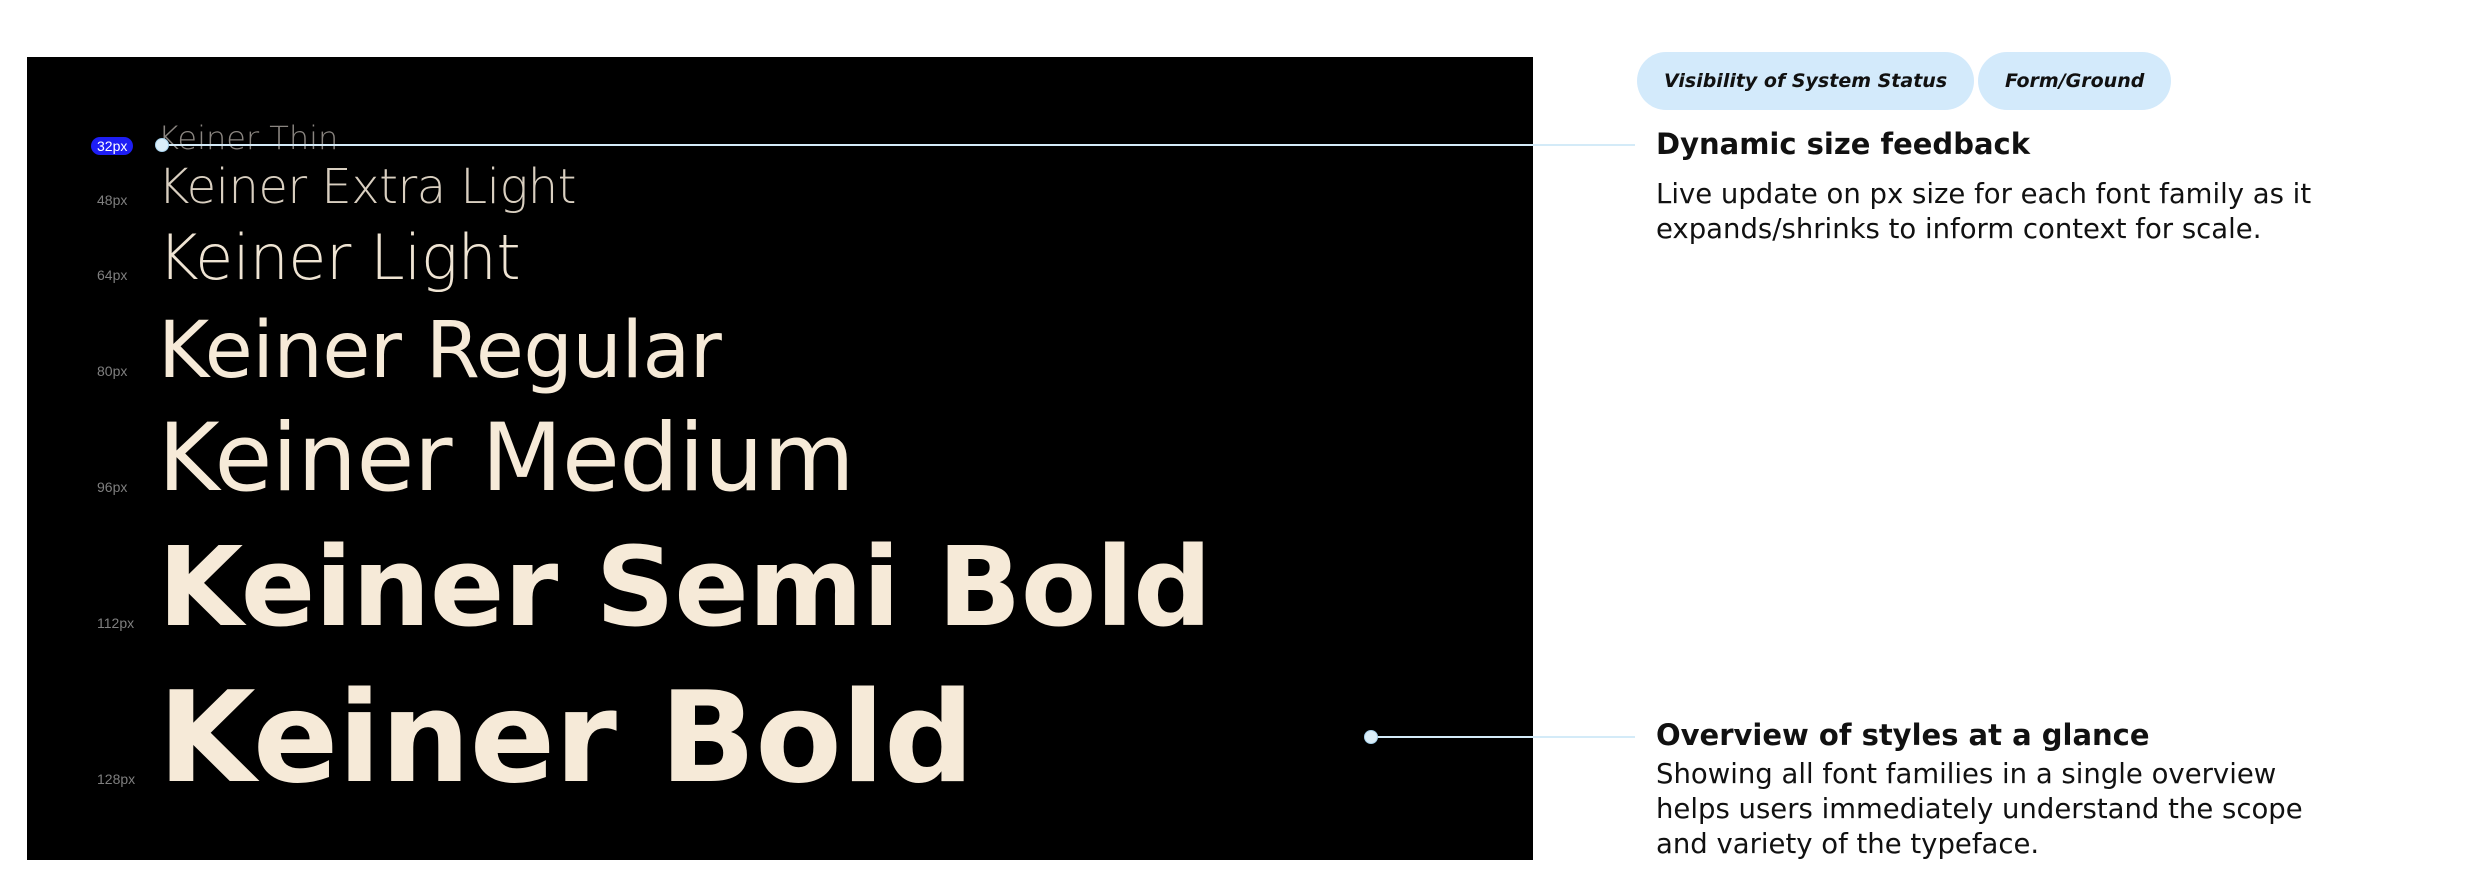 The image size is (2474, 892). I want to click on callout-leader-size-feedback, so click(898, 145).